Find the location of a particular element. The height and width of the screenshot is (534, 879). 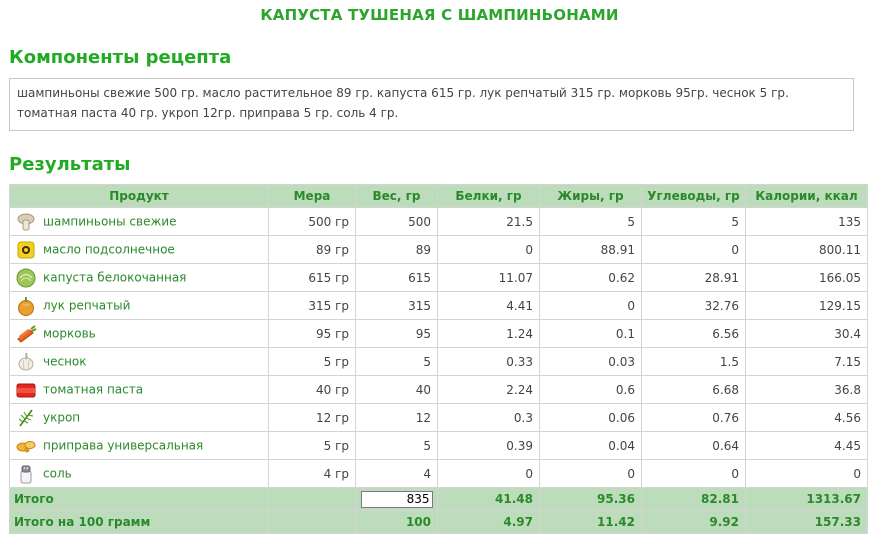

fat-cell: 5 is located at coordinates (590, 221).